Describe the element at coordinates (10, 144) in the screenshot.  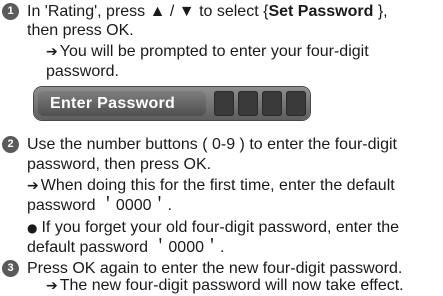
I see `step-number-badge: 2` at that location.